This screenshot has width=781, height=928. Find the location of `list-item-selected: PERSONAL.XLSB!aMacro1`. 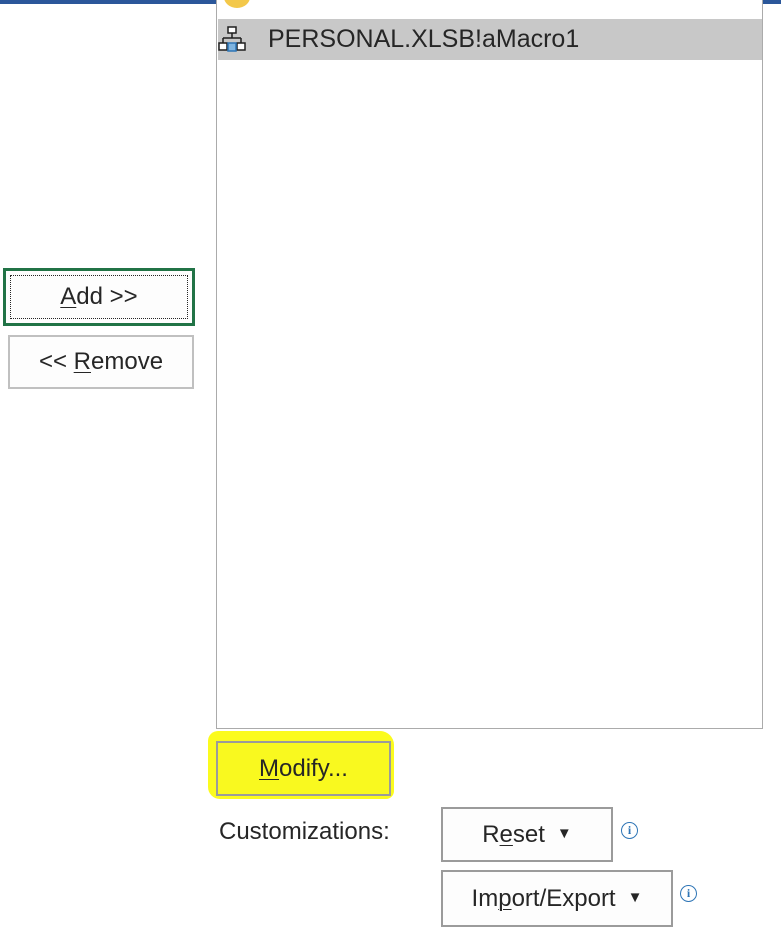

list-item-selected: PERSONAL.XLSB!aMacro1 is located at coordinates (490, 39).